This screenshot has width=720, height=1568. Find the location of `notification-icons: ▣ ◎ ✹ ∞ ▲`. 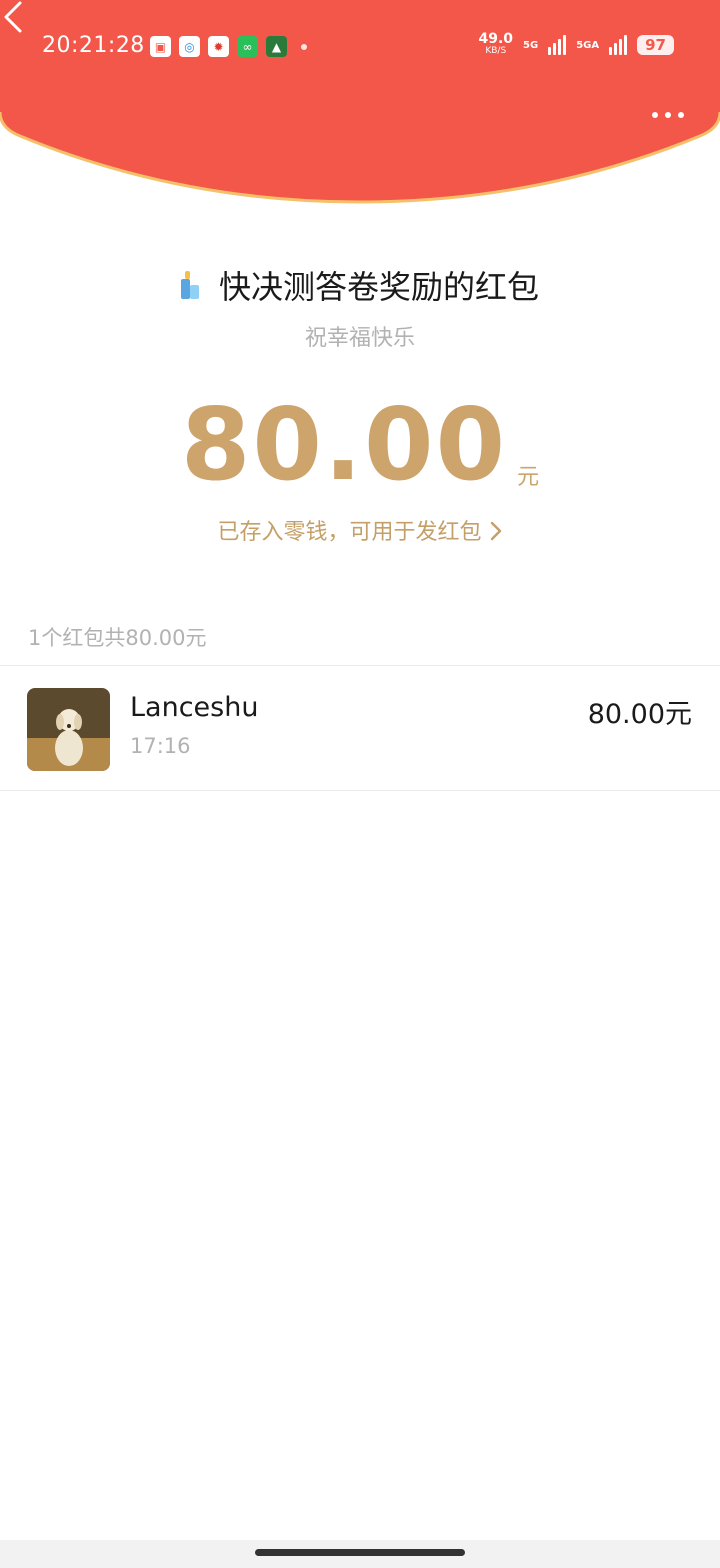

notification-icons: ▣ ◎ ✹ ∞ ▲ is located at coordinates (228, 46).